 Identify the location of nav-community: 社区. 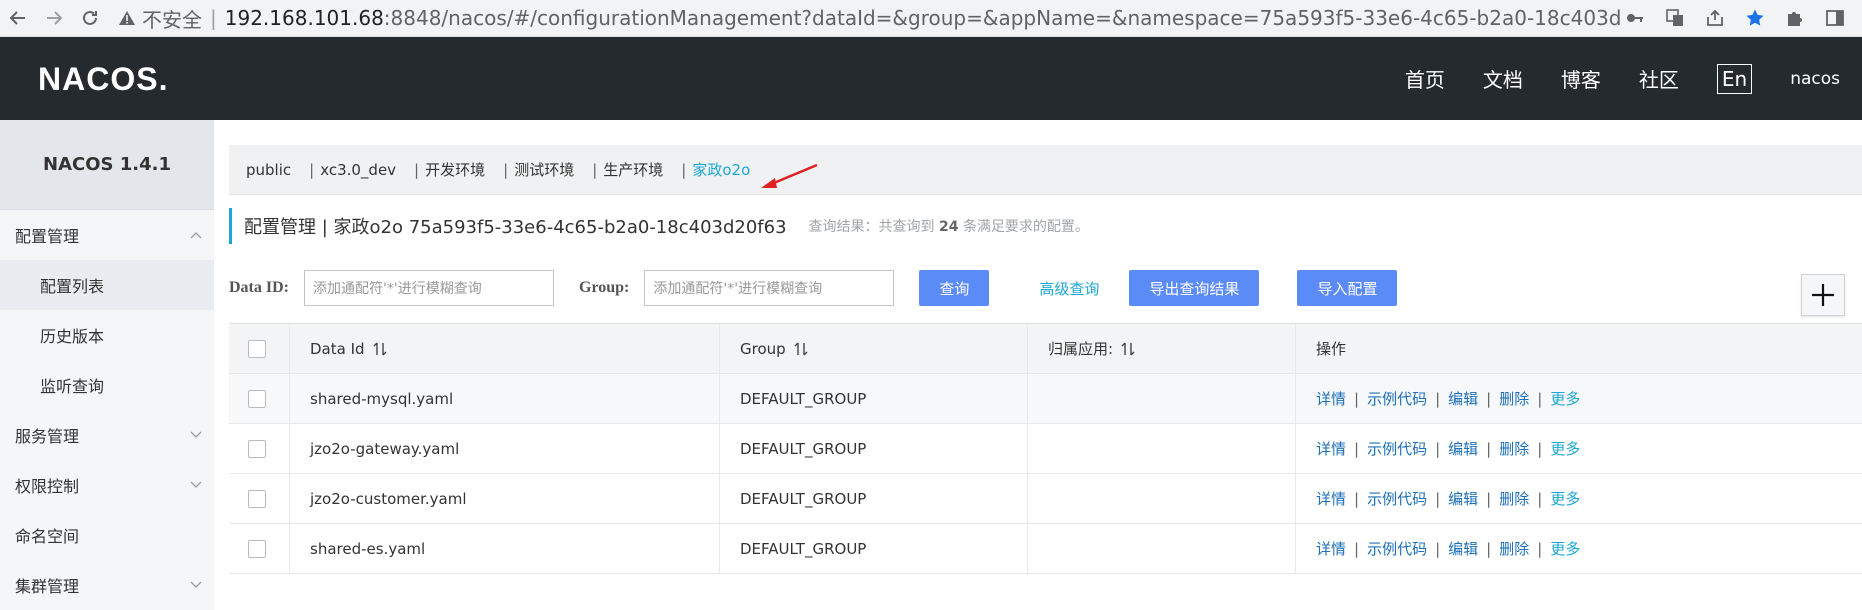
(1659, 78).